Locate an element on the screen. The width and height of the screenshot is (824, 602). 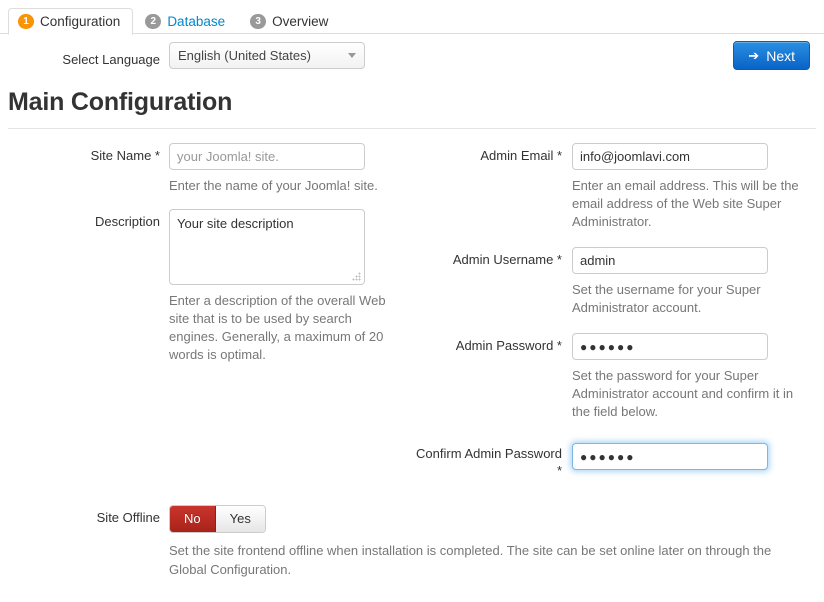
site-offline-toggle: No Yes is located at coordinates (217, 519).